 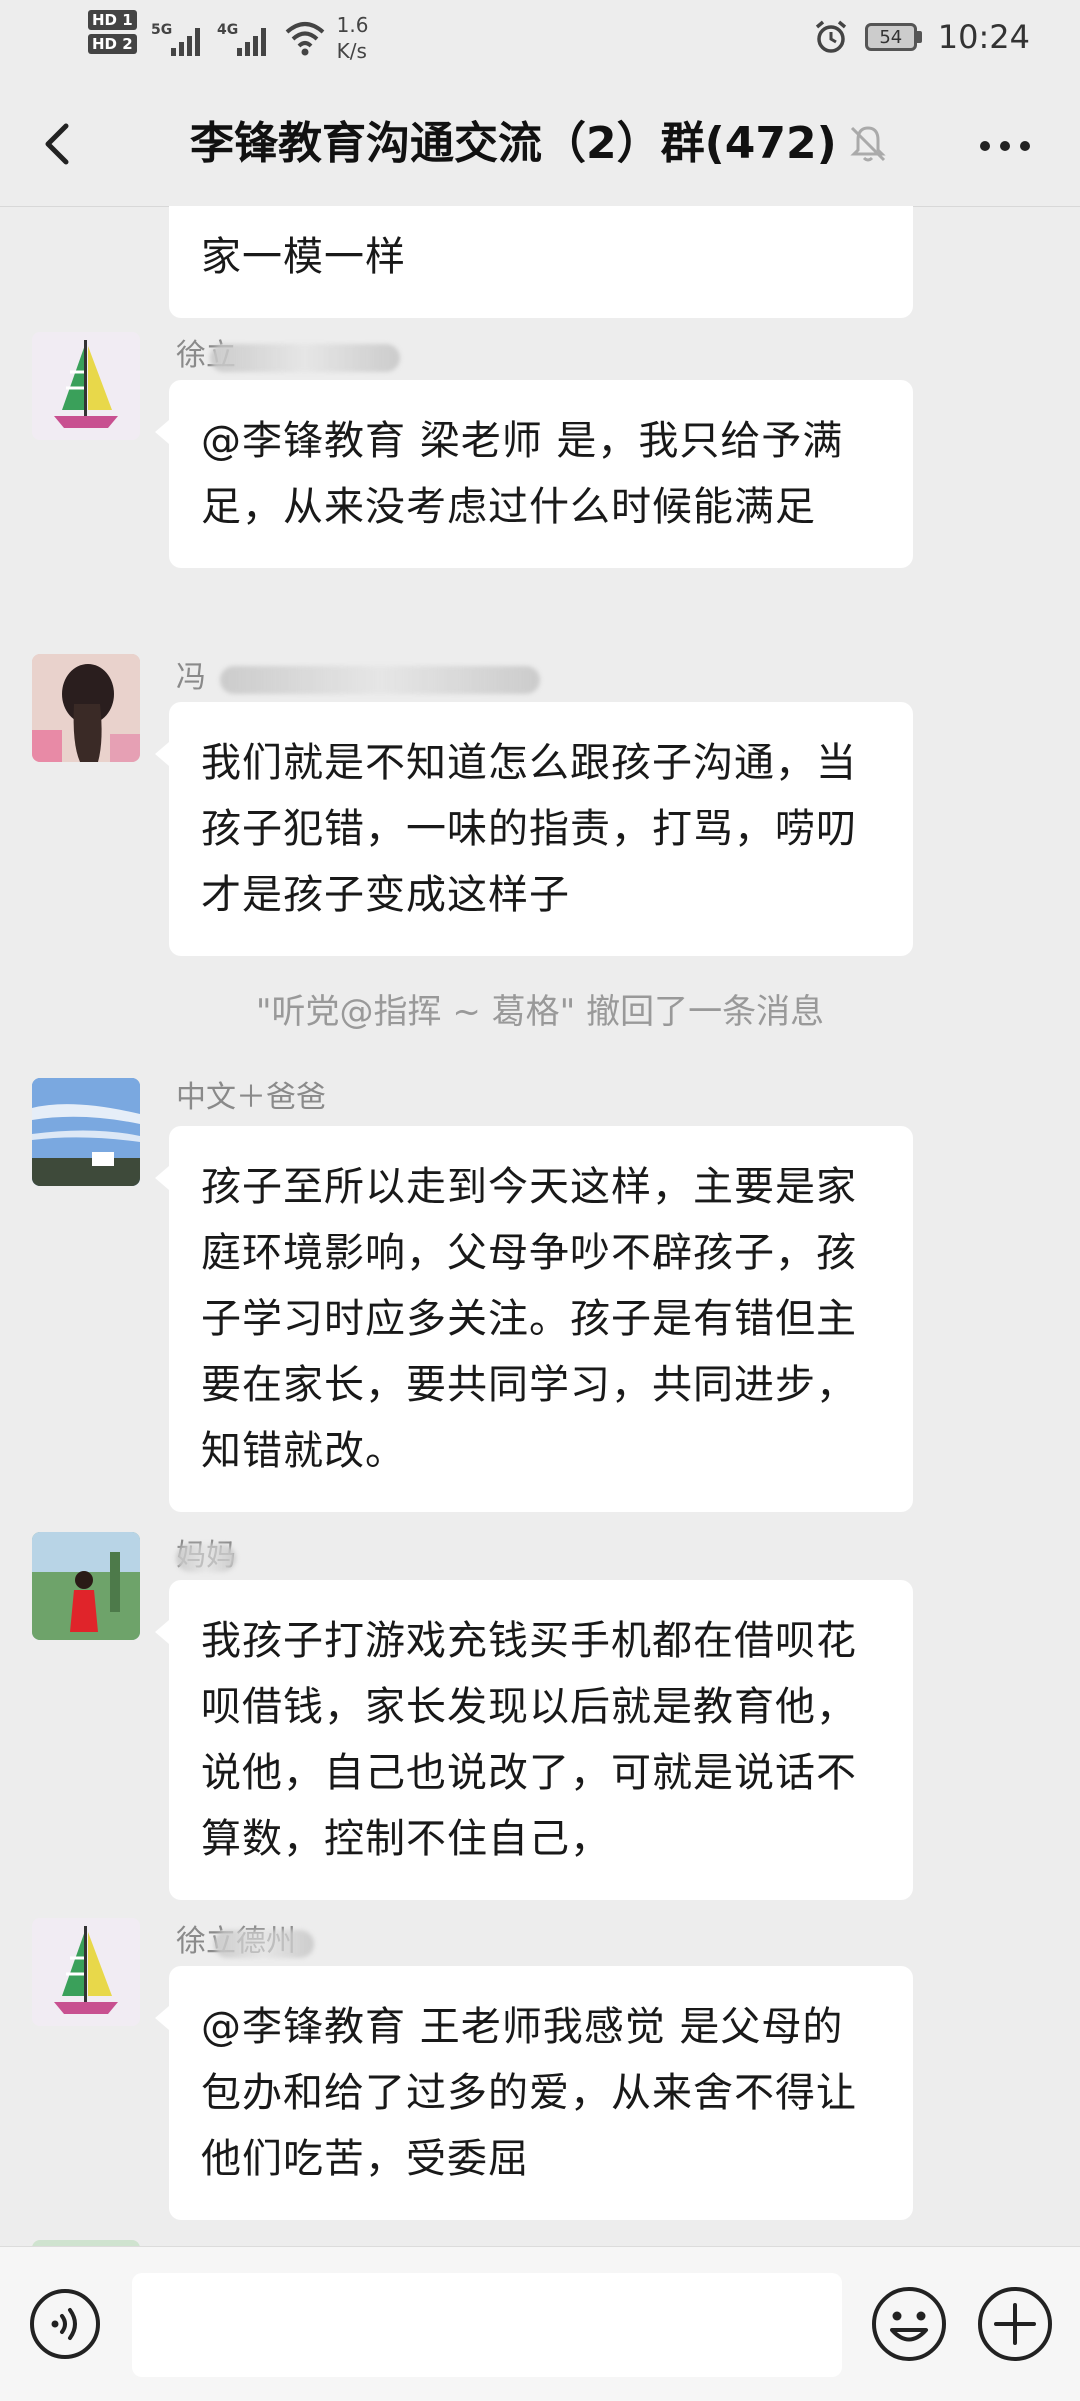 What do you see at coordinates (351, 51) in the screenshot?
I see `speed-unit: K/s` at bounding box center [351, 51].